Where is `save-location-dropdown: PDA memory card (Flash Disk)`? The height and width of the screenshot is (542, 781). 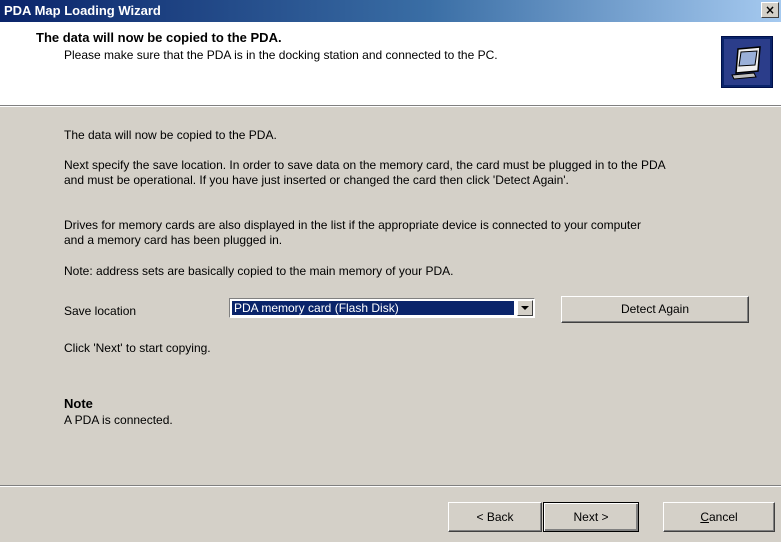 save-location-dropdown: PDA memory card (Flash Disk) is located at coordinates (382, 308).